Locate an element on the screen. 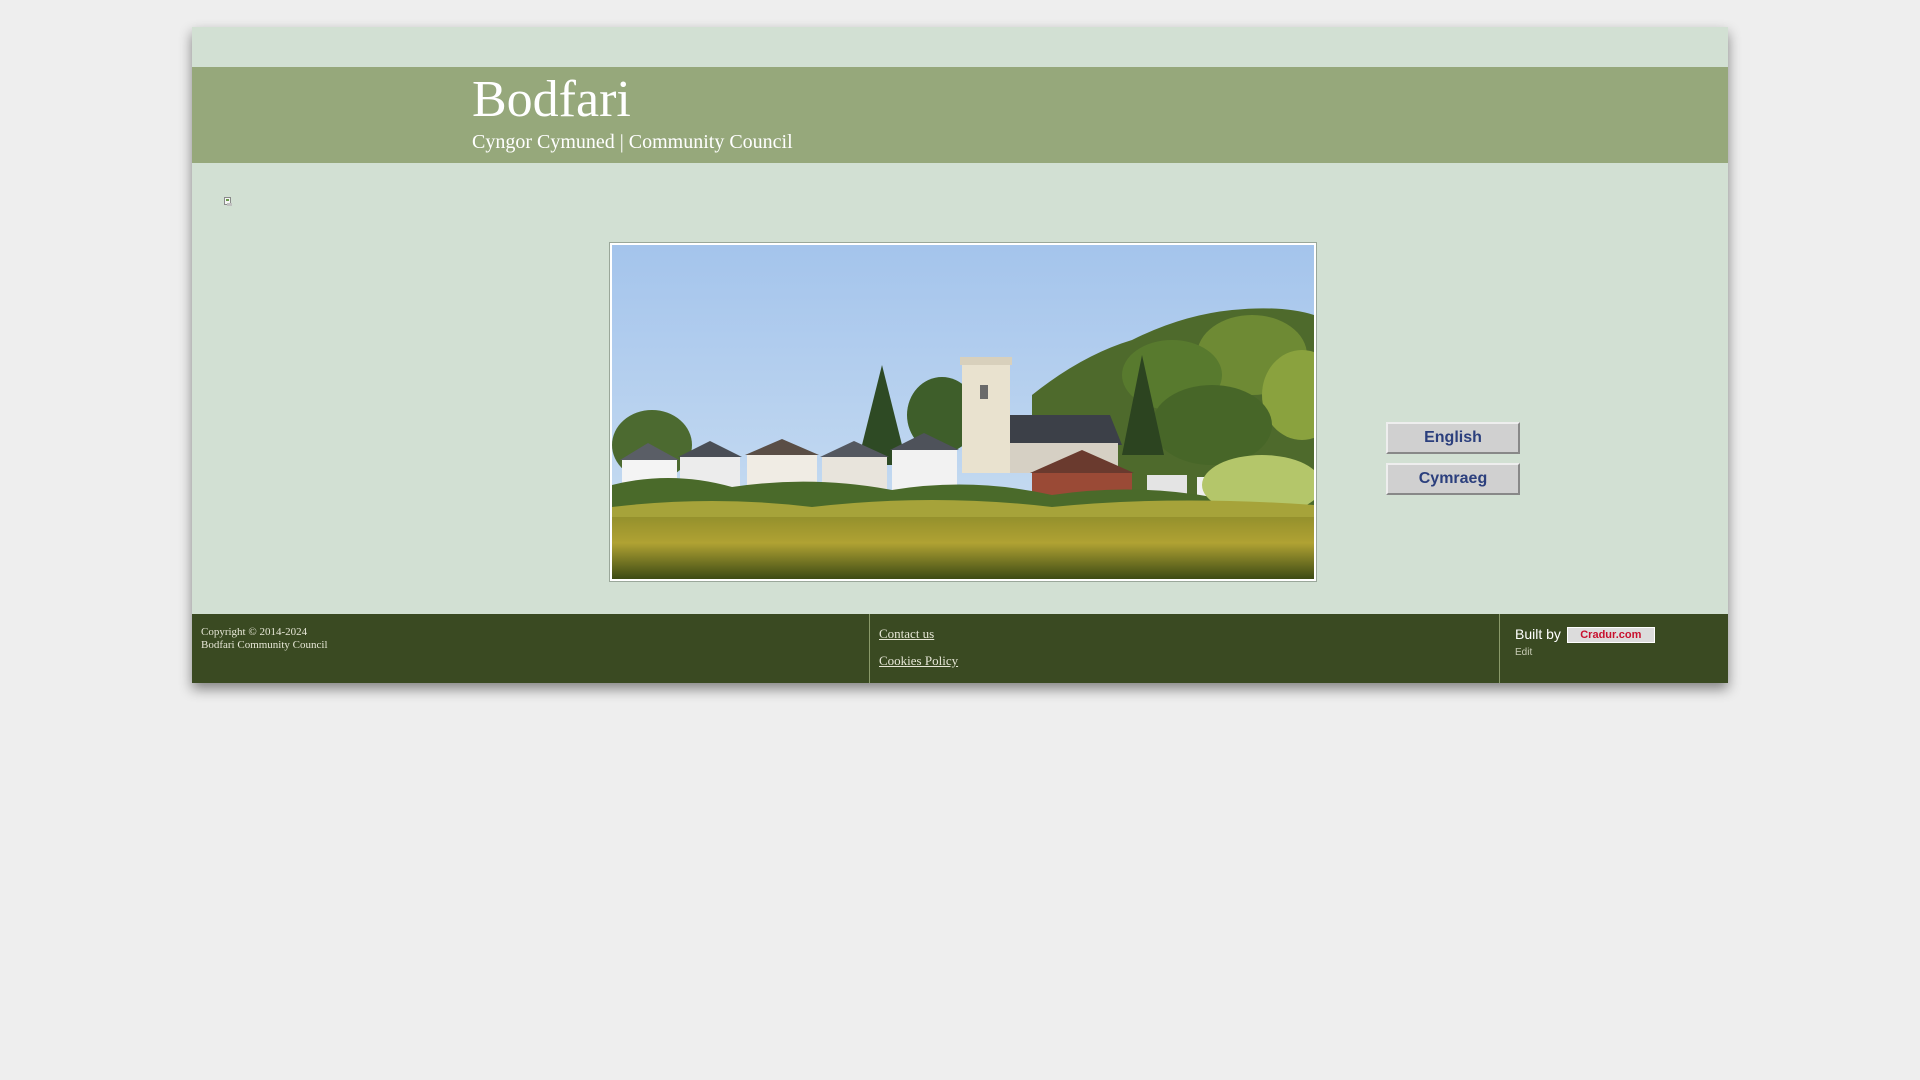  copyright-owner: Bodfari Community Council is located at coordinates (264, 645).